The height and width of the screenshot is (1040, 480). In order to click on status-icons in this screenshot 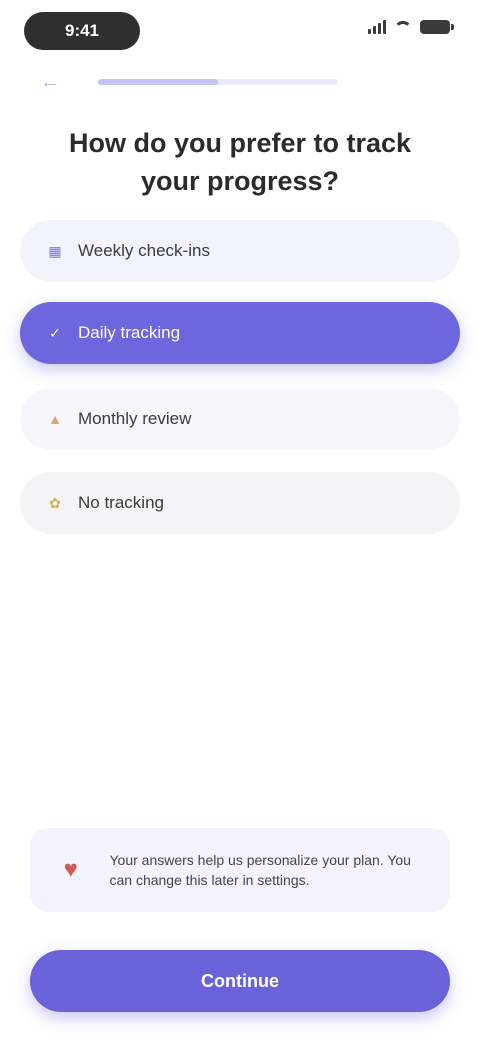, I will do `click(411, 27)`.